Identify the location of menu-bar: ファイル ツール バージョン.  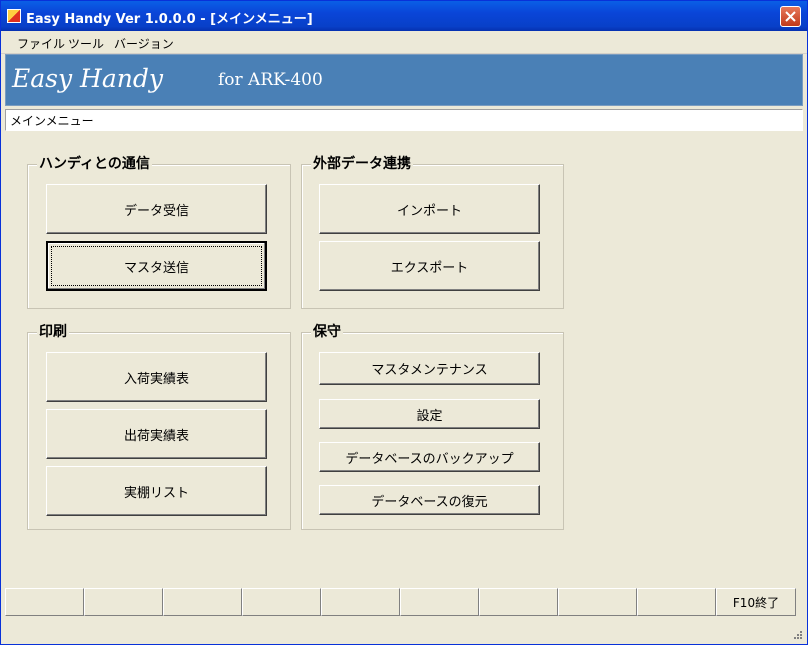
(404, 42).